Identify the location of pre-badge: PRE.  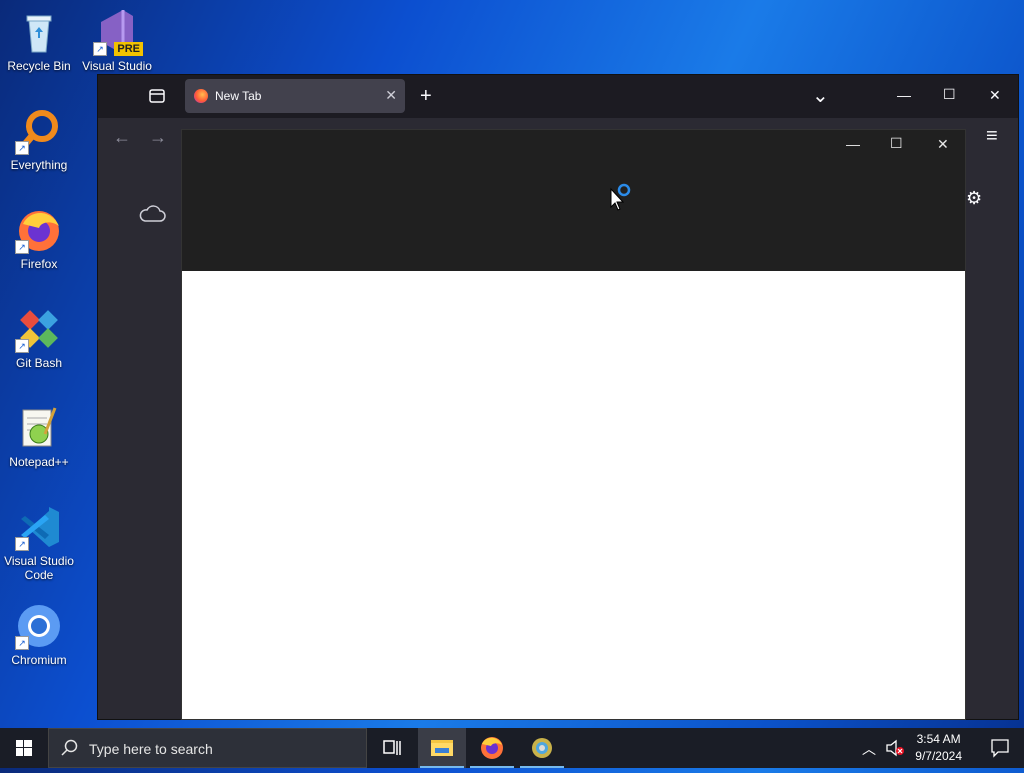
(128, 49).